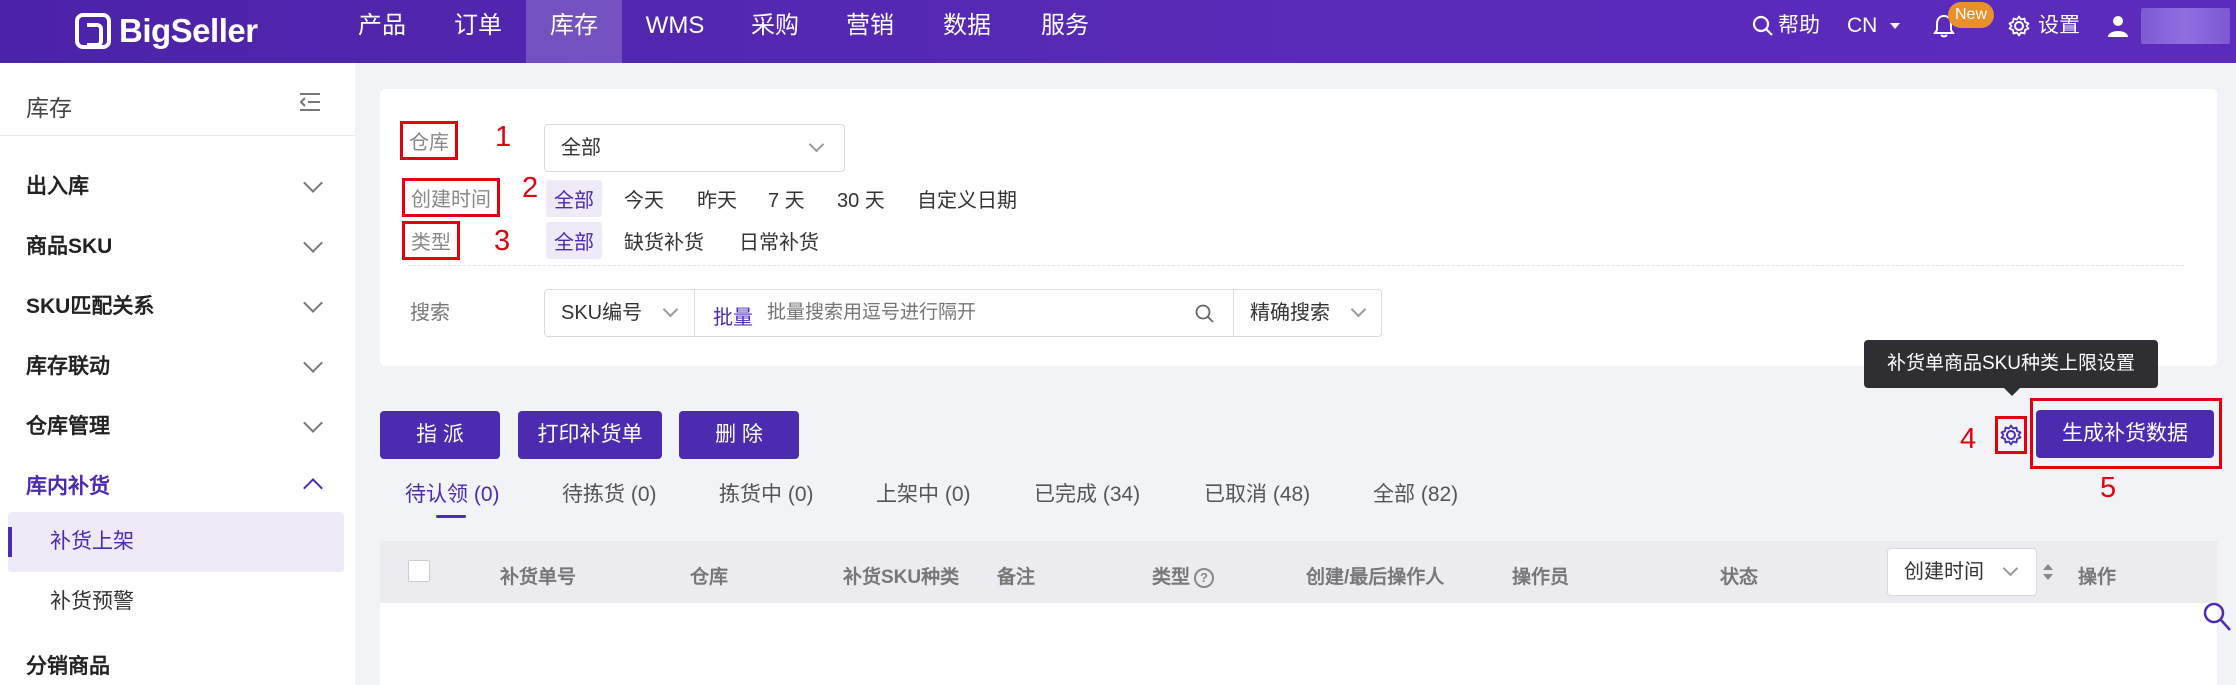  What do you see at coordinates (2019, 26) in the screenshot?
I see `gear-icon` at bounding box center [2019, 26].